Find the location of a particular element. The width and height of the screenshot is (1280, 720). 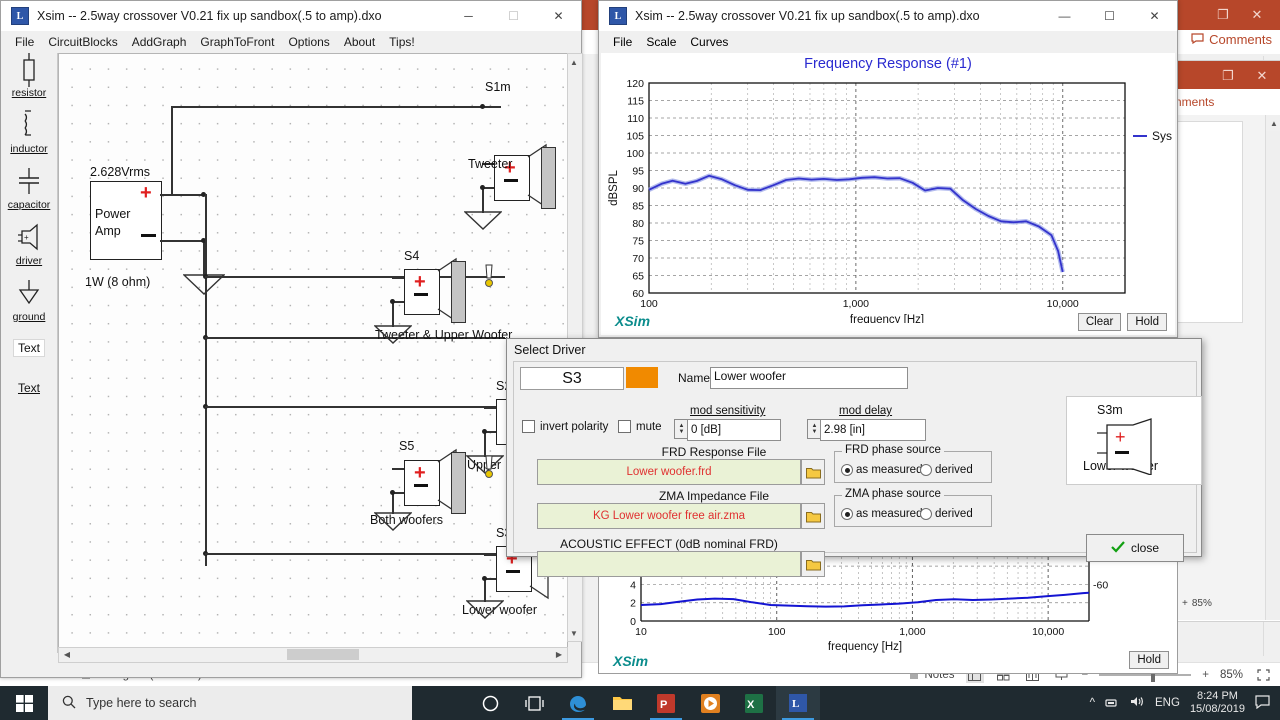

tool-ground: ground is located at coordinates (29, 305).